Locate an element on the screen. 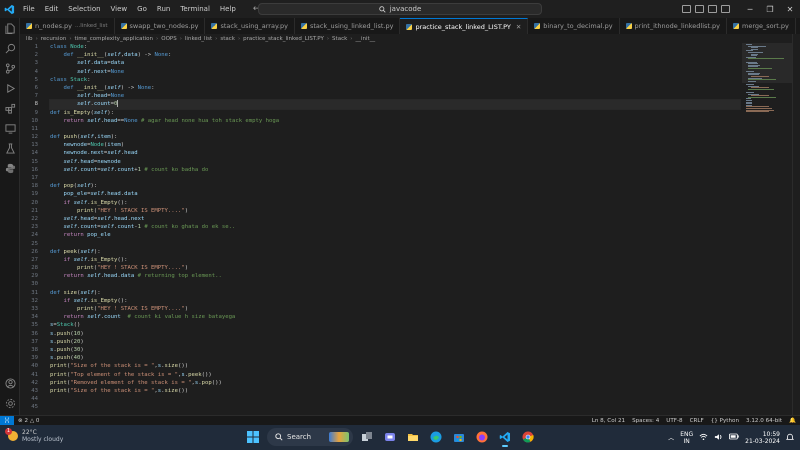  breadcrumb-item: recursion is located at coordinates (54, 39).